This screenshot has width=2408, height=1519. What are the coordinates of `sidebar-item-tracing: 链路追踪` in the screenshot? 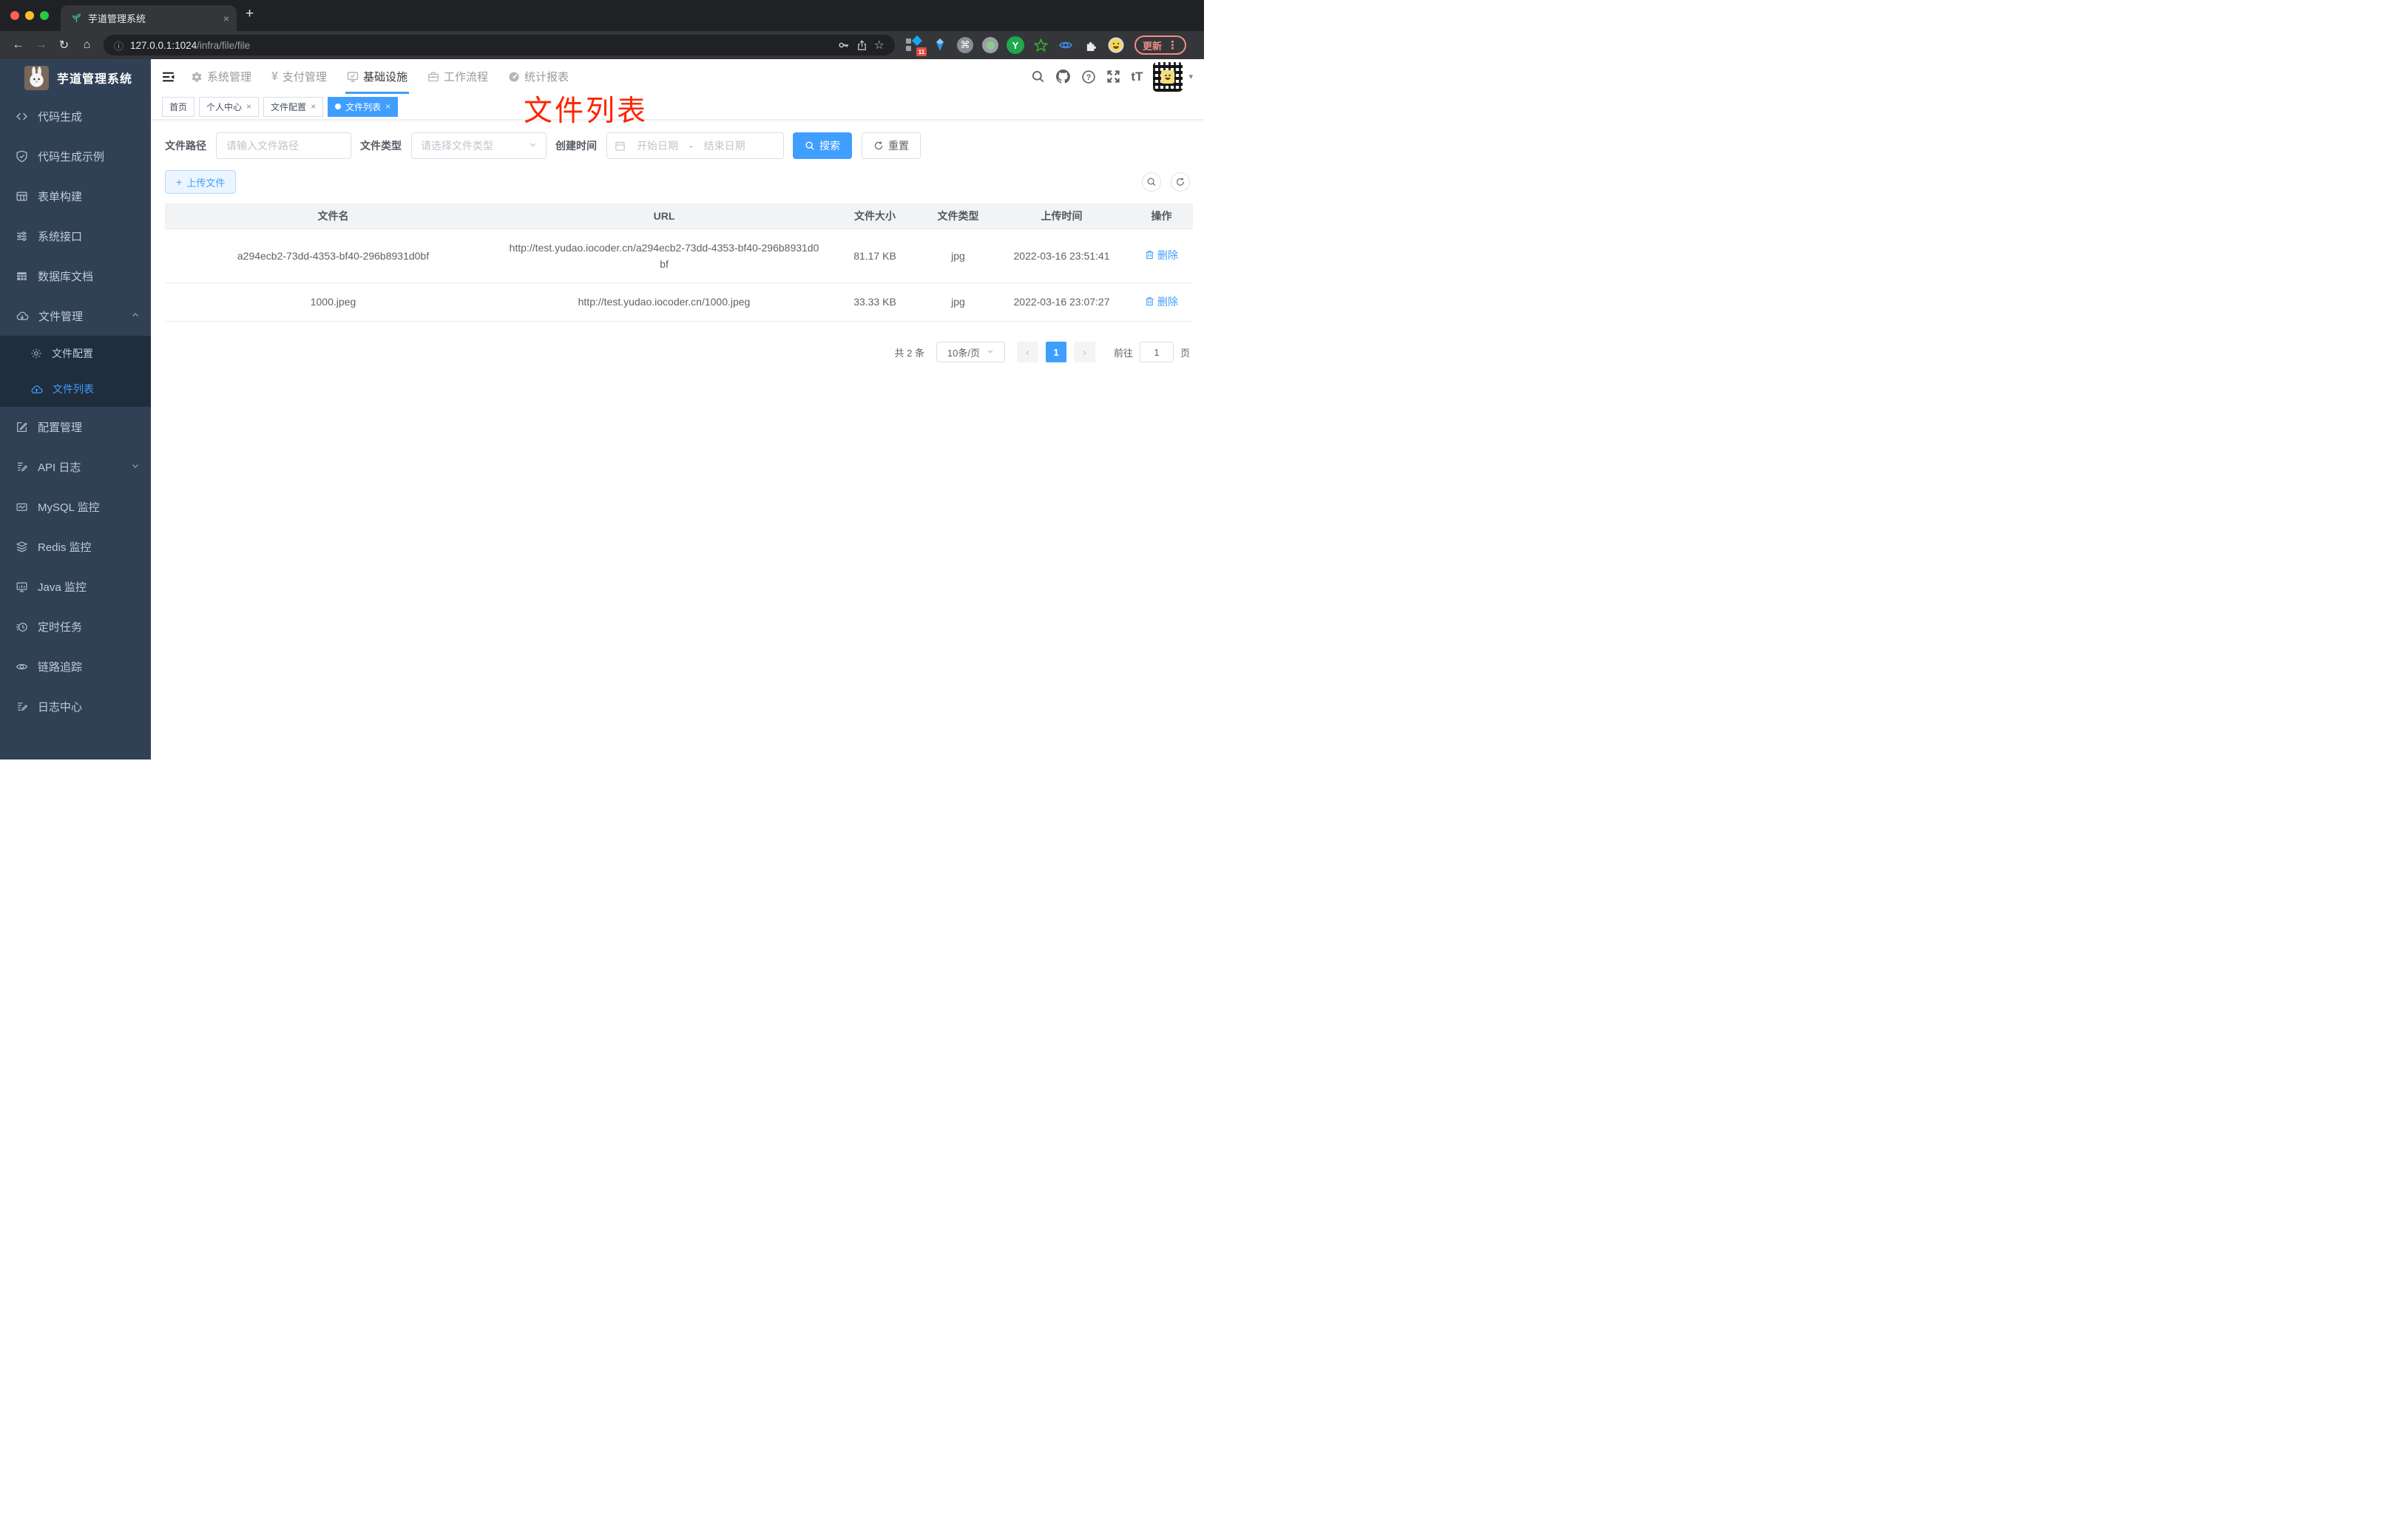 It's located at (75, 666).